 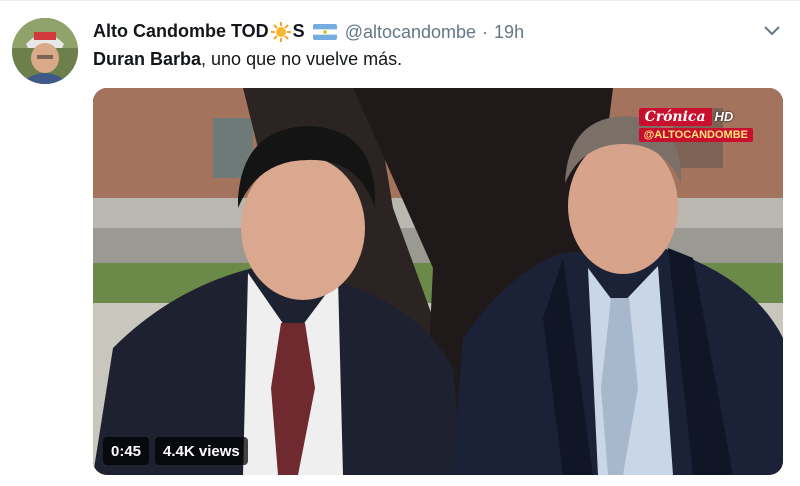 I want to click on tweet-text-mention: Duran Barba, so click(x=147, y=59).